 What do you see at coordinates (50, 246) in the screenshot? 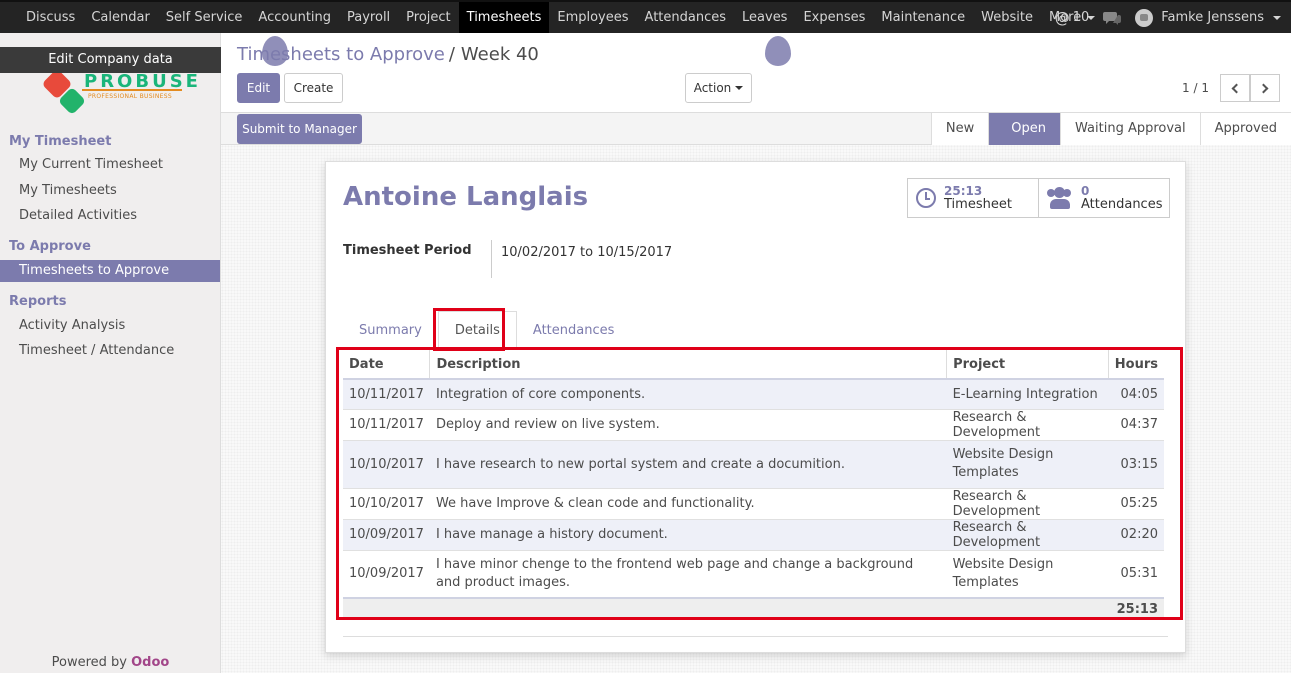
I see `section-to-approve: To Approve` at bounding box center [50, 246].